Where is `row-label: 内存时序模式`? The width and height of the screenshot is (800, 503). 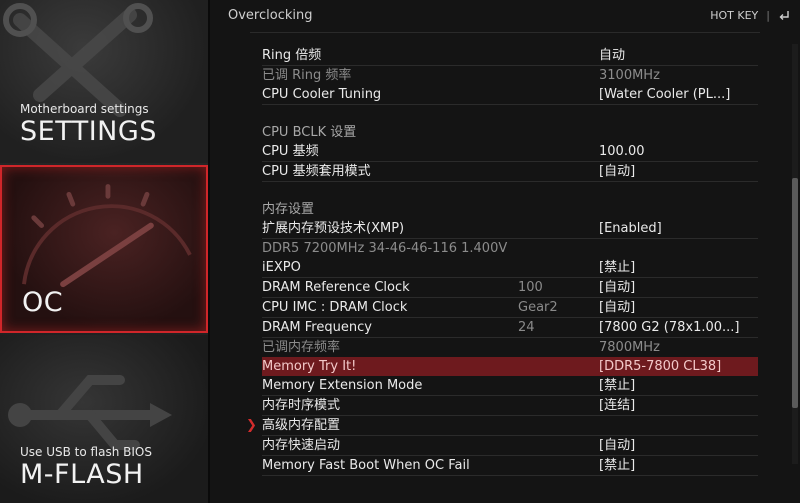 row-label: 内存时序模式 is located at coordinates (301, 405).